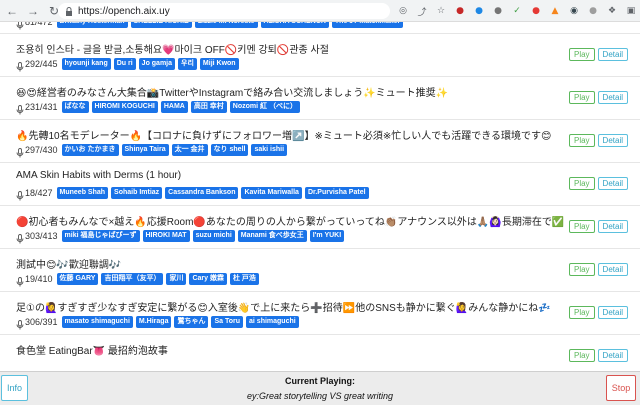 The image size is (640, 405). I want to click on sidebar-icon: ▣, so click(631, 11).